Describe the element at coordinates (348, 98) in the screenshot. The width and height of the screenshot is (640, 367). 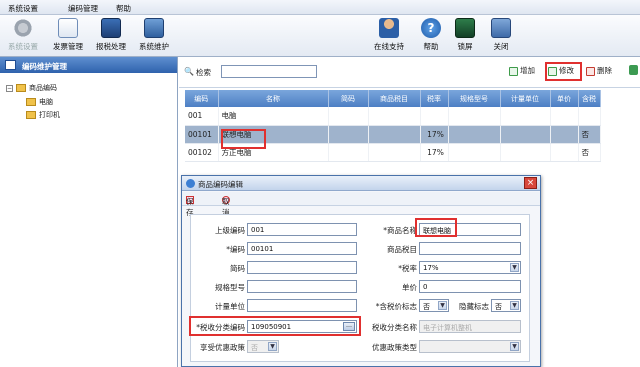
I see `column-header: 简码` at that location.